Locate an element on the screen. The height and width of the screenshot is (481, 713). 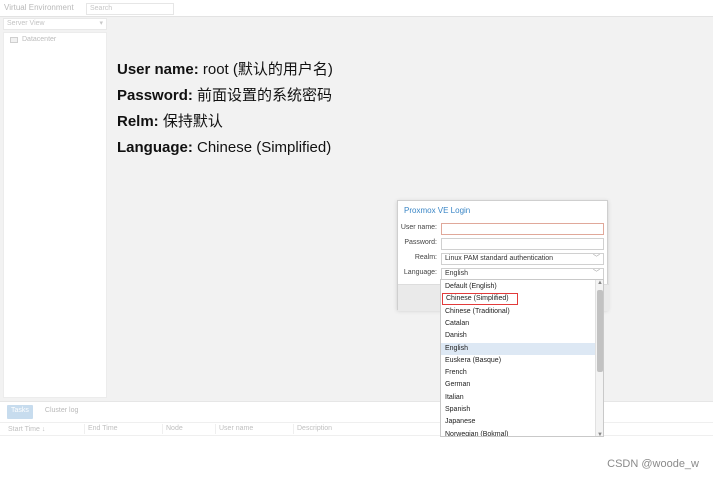
log-tabs: Tasks Cluster log is located at coordinates (44, 412).